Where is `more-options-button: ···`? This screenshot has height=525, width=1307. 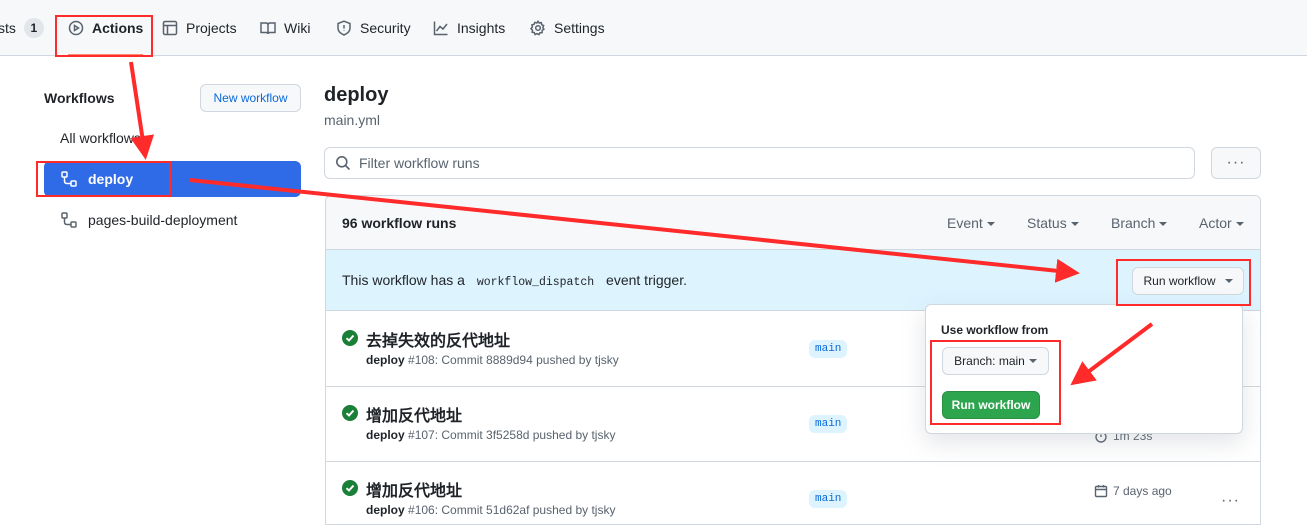 more-options-button: ··· is located at coordinates (1236, 163).